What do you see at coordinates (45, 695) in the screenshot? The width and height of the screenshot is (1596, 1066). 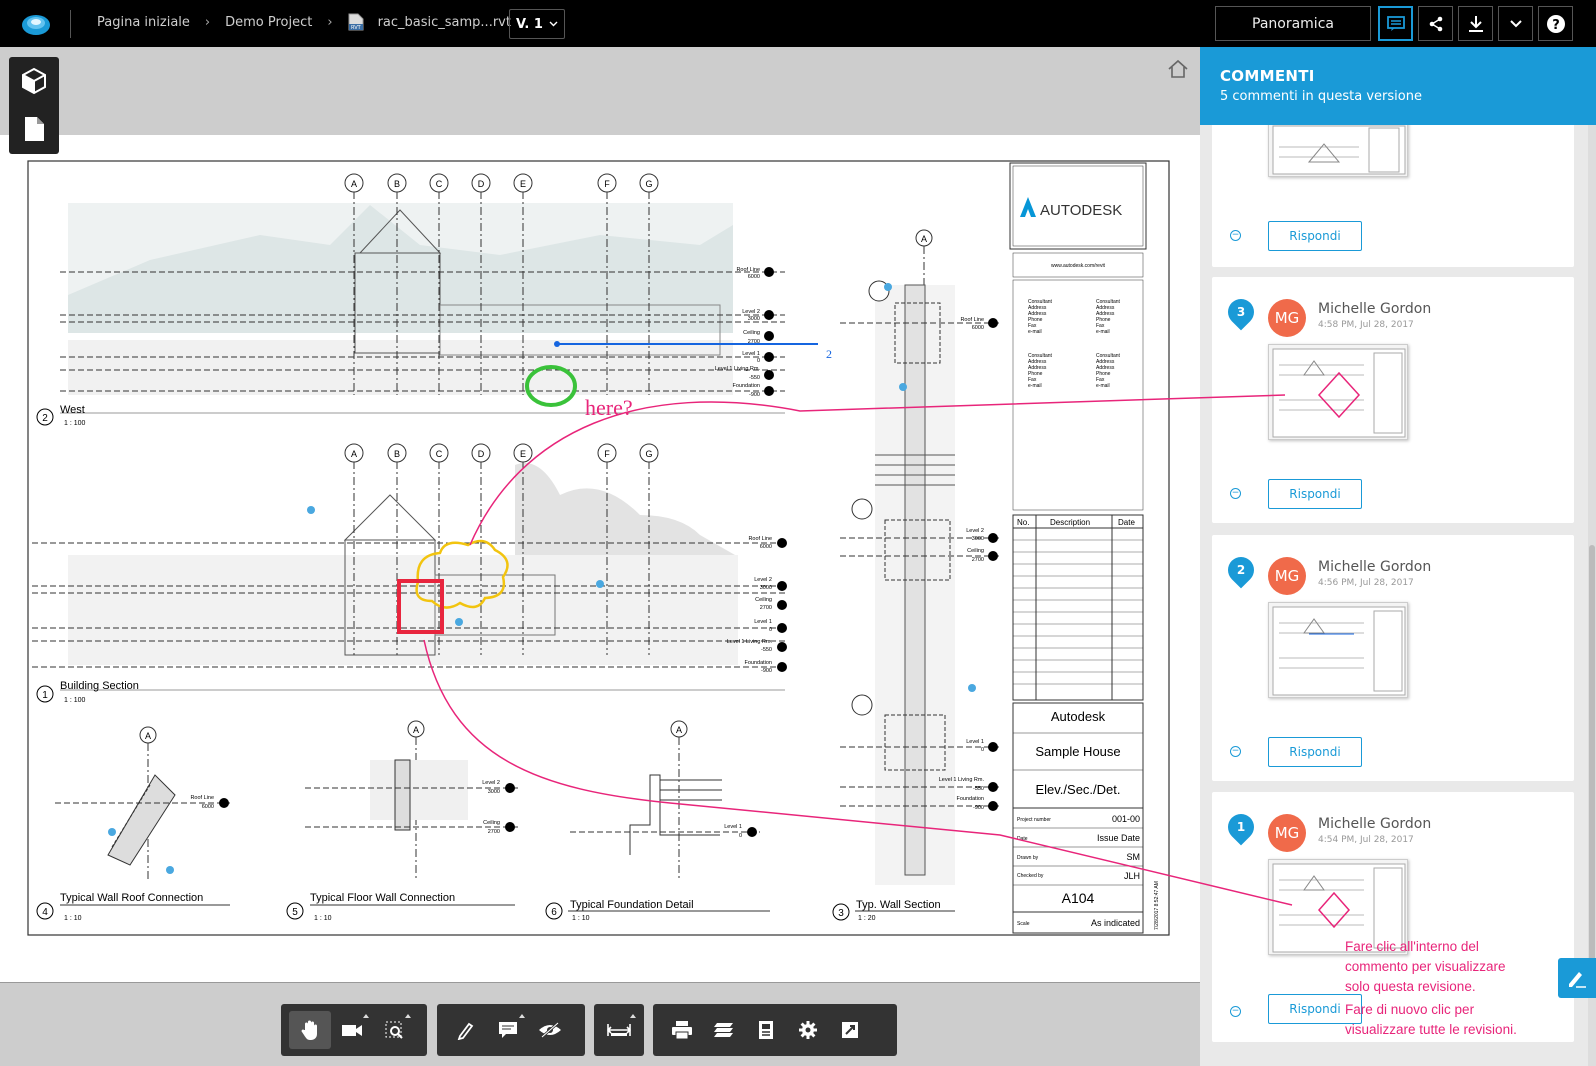 I see `view-number: 1` at bounding box center [45, 695].